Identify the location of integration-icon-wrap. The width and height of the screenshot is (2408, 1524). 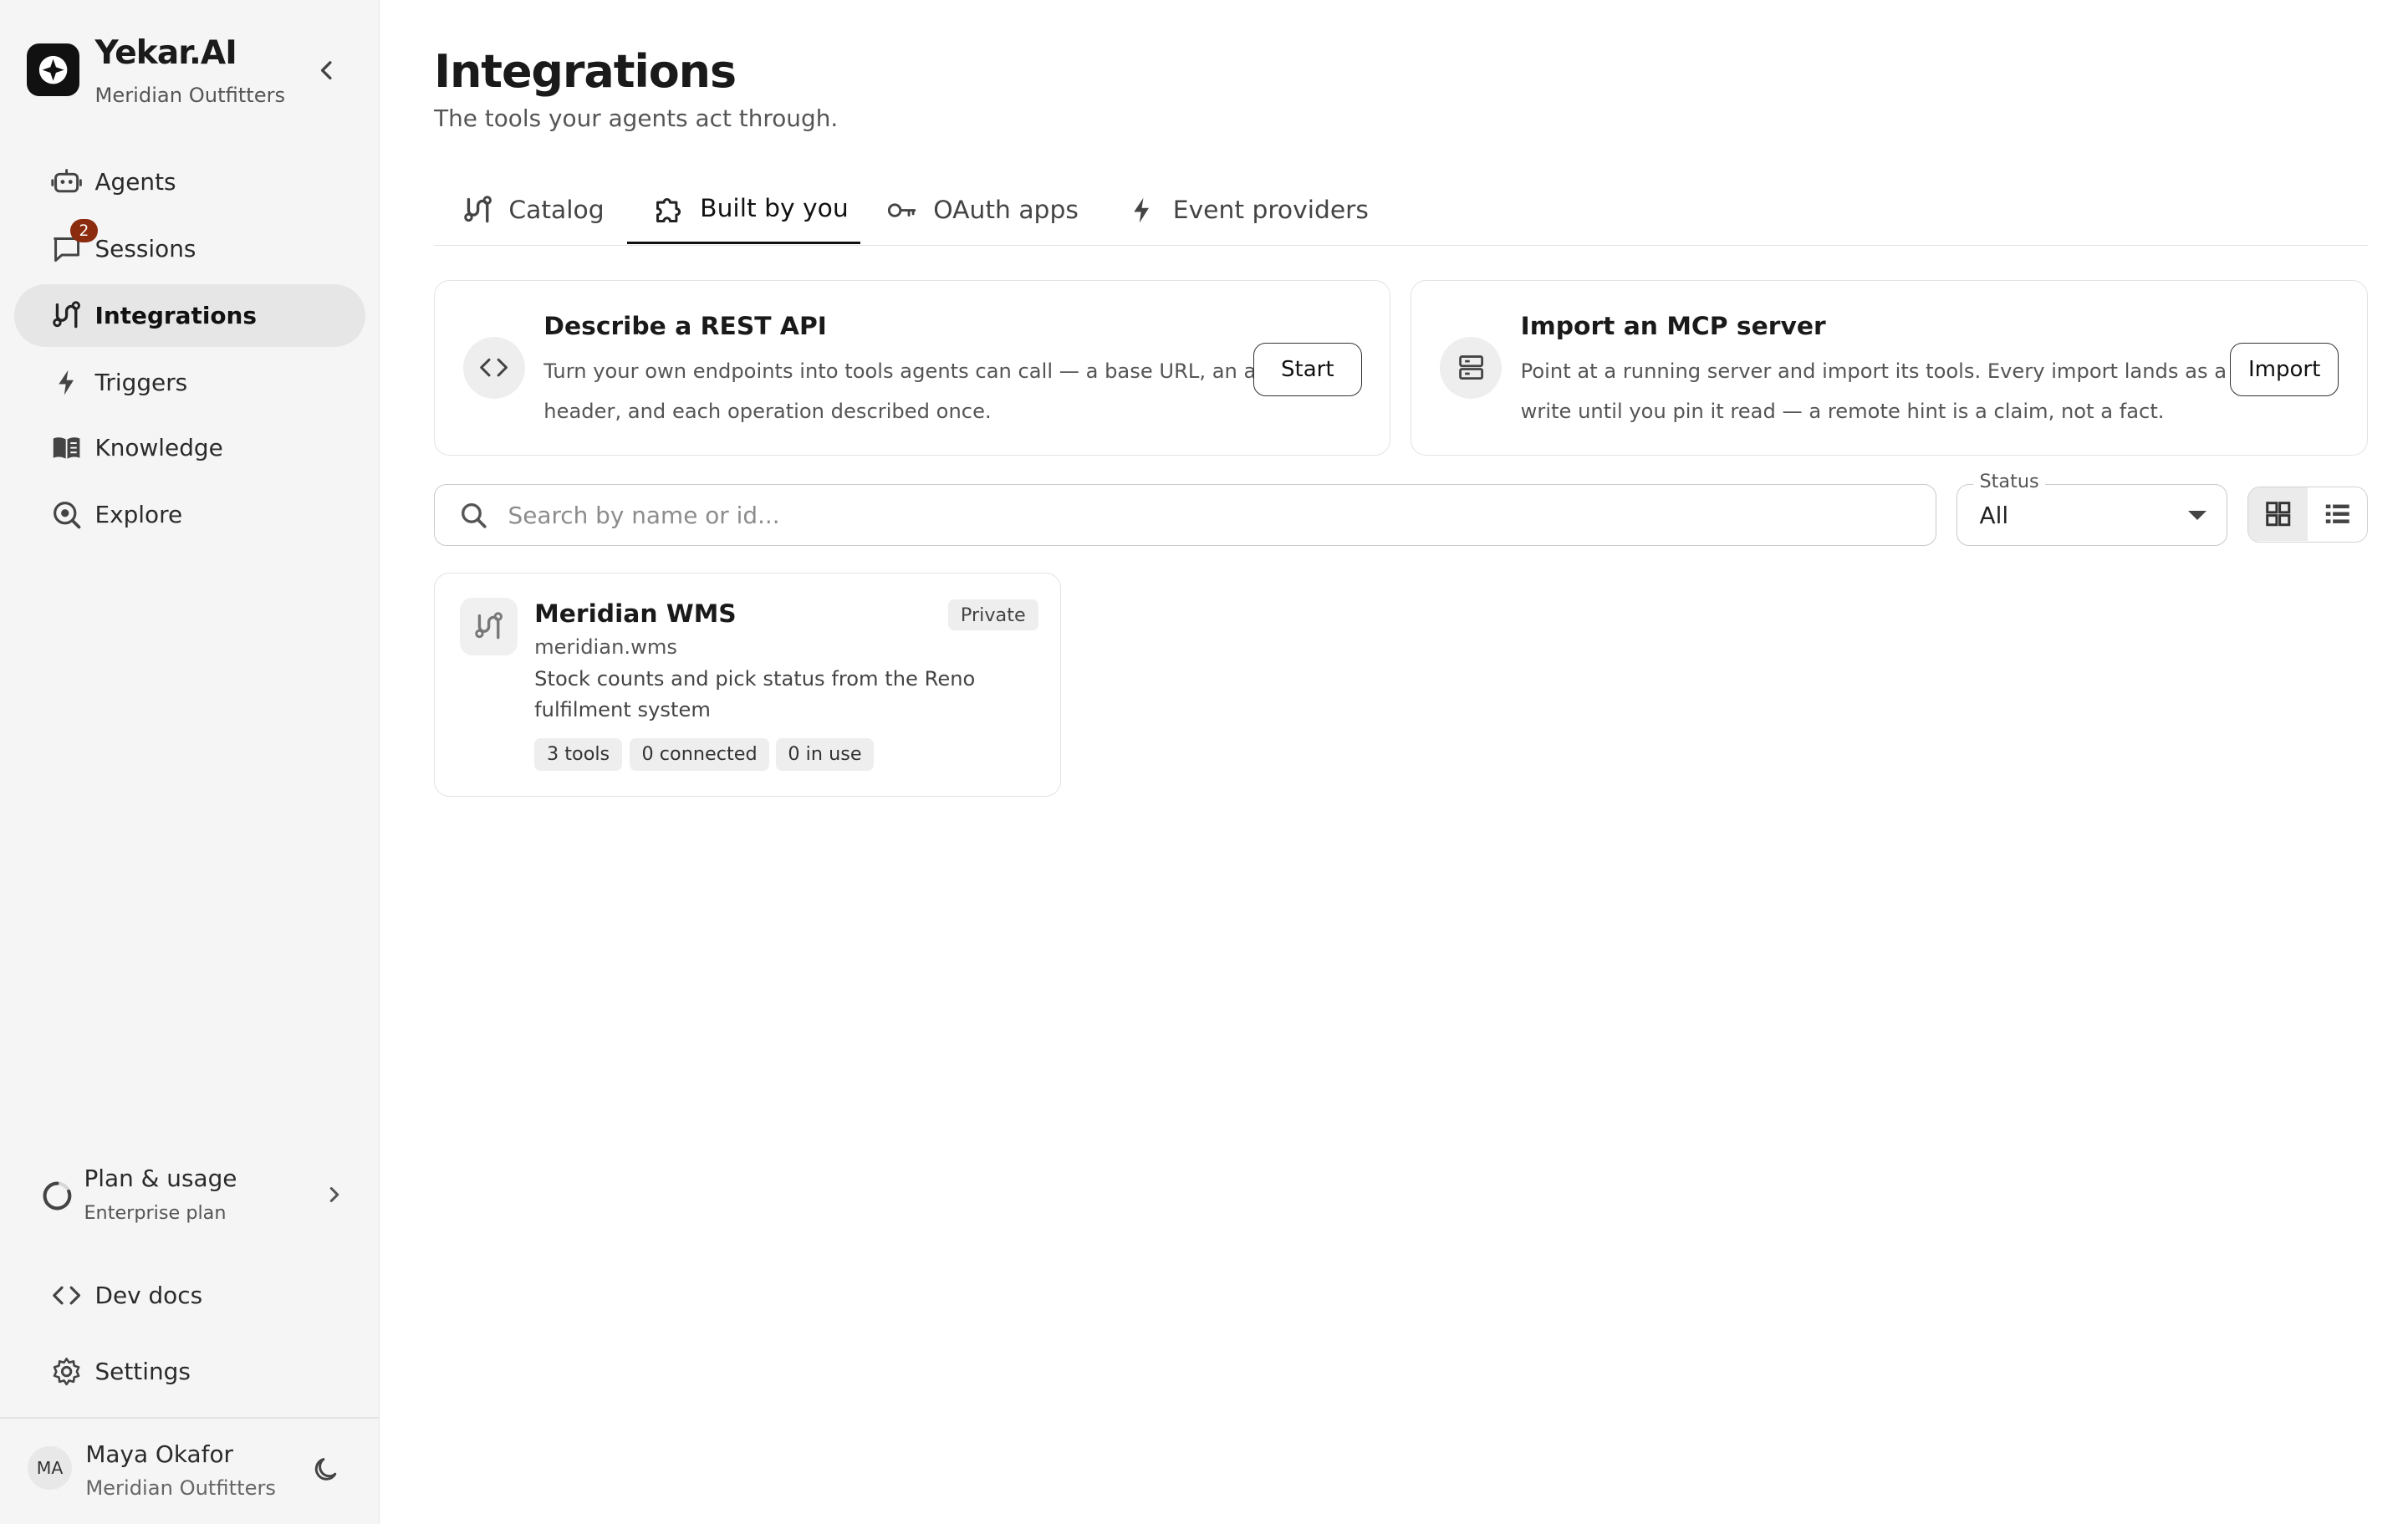
(489, 627).